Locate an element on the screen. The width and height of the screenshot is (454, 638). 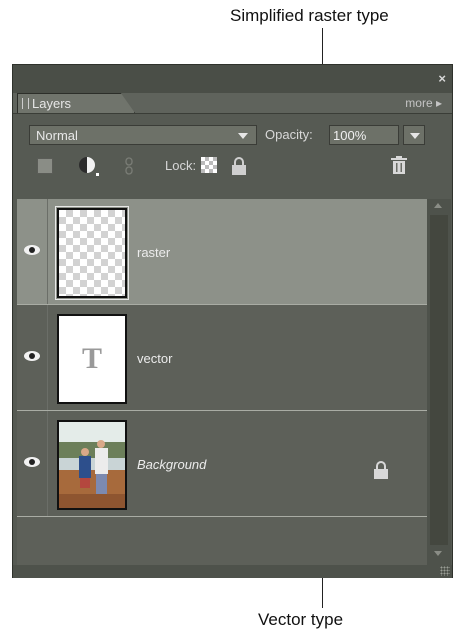
scroll-thumb is located at coordinates (439, 380).